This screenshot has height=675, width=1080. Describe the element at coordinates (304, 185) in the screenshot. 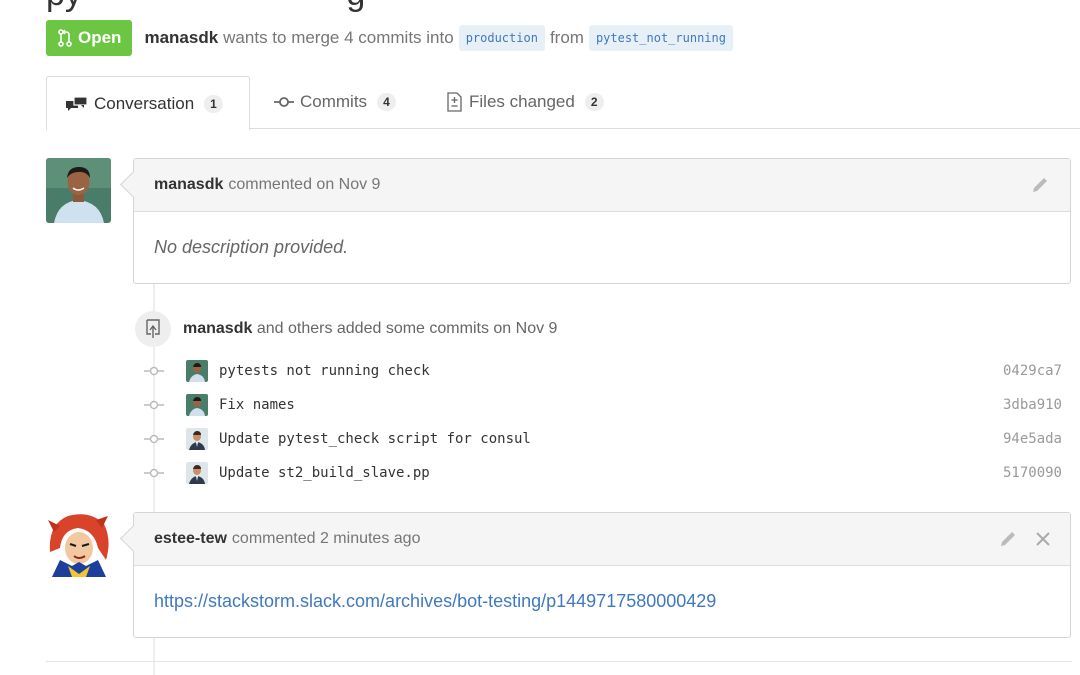

I see `comment-meta: commented on Nov 9` at that location.